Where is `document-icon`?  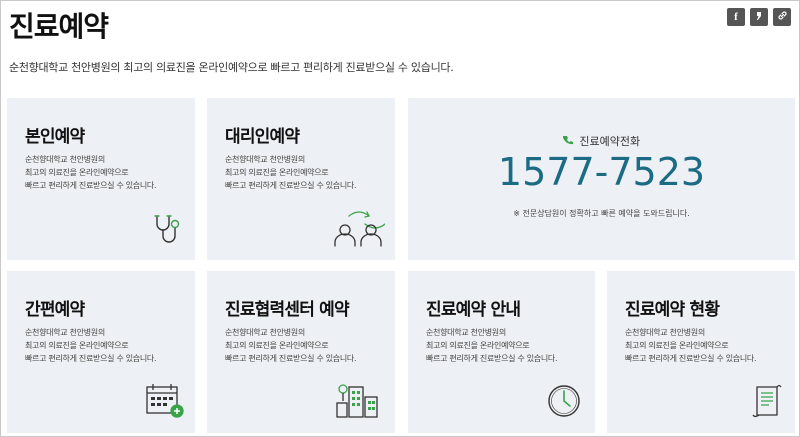
document-icon is located at coordinates (766, 403).